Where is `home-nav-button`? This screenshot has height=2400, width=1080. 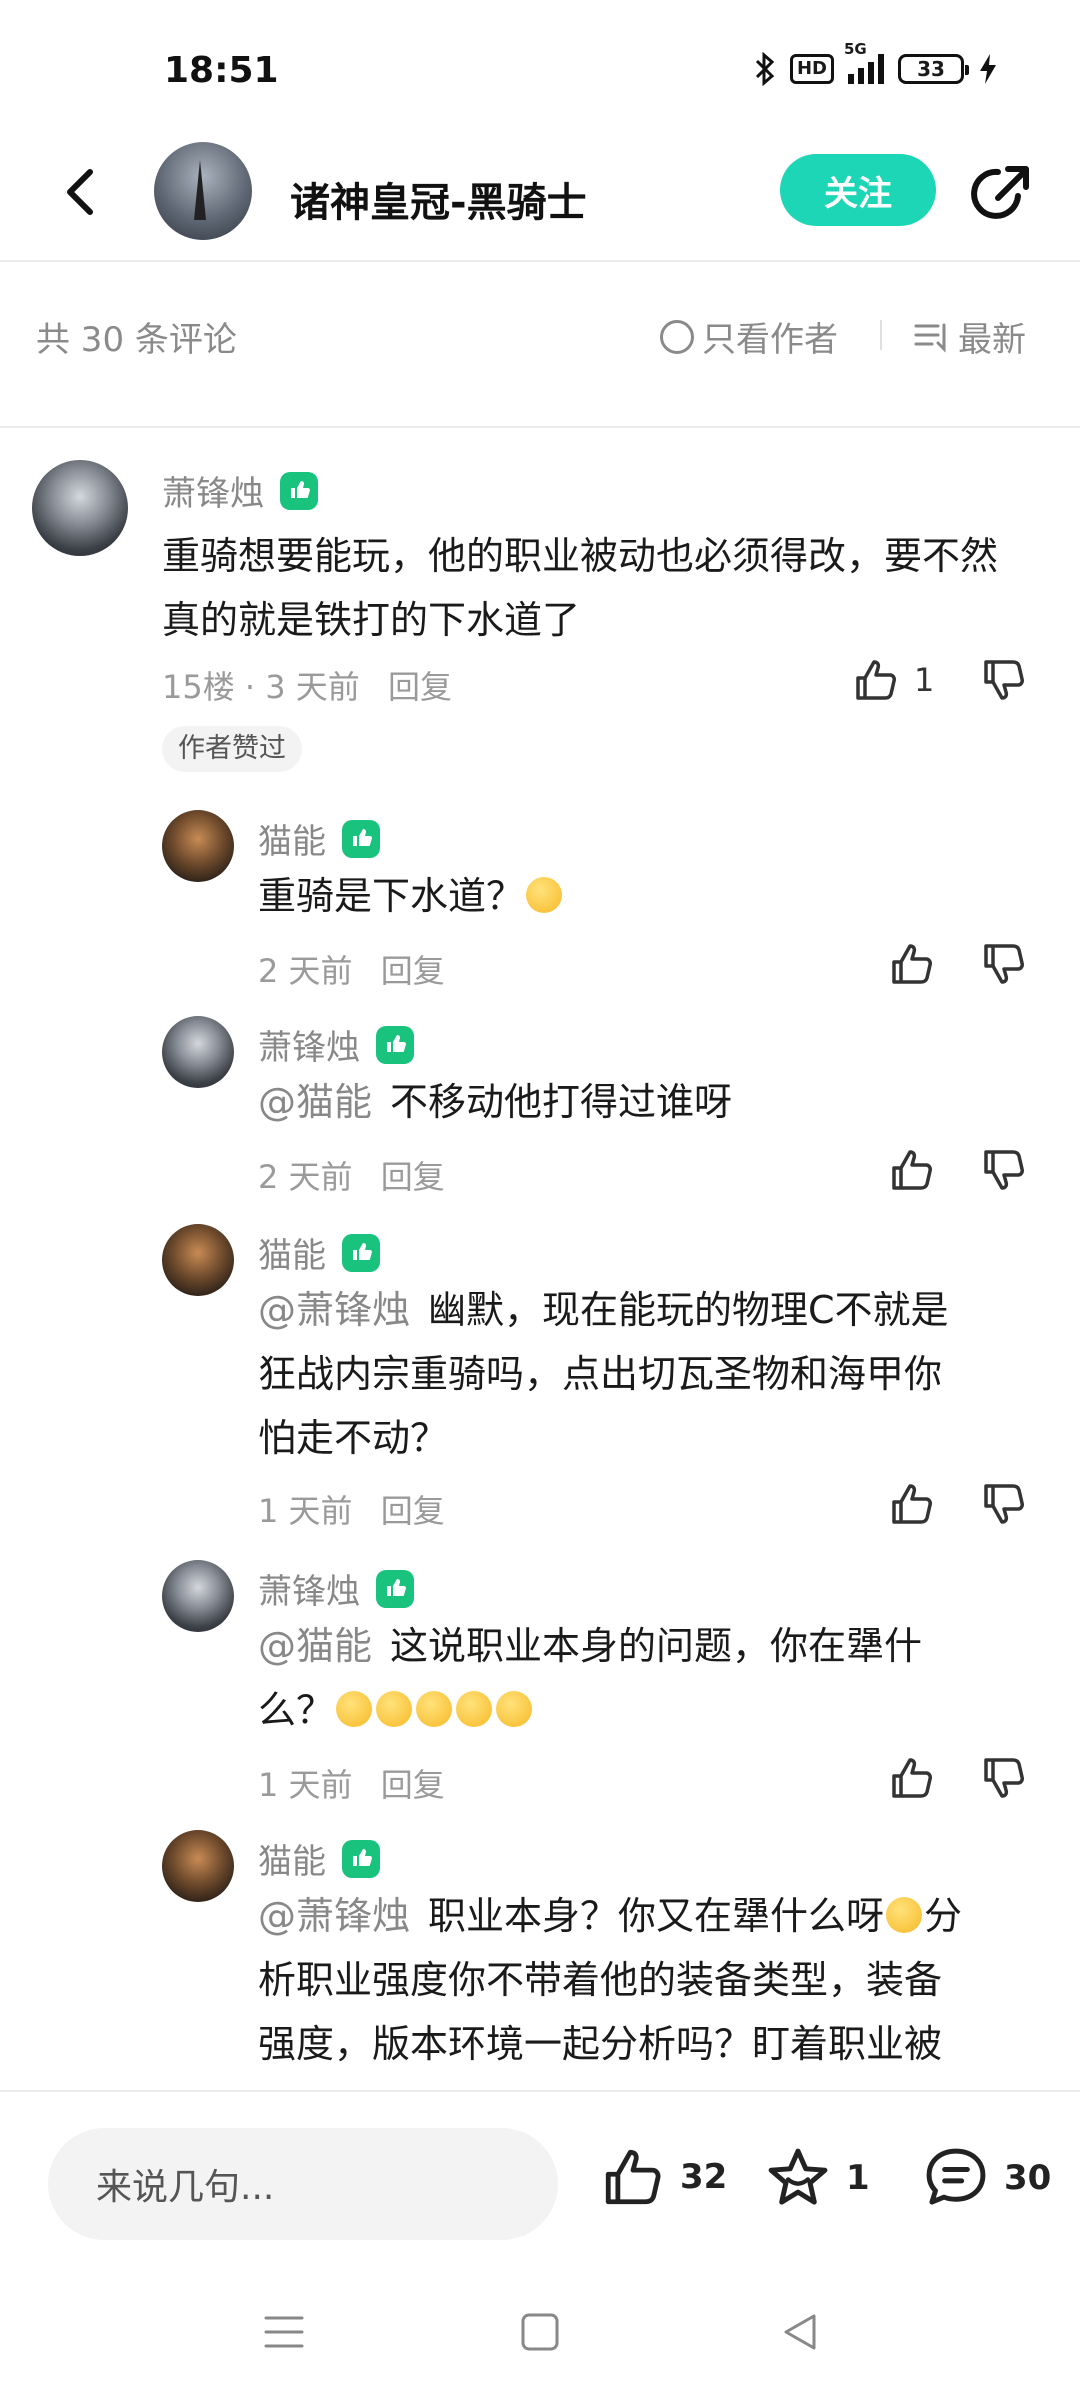 home-nav-button is located at coordinates (540, 2334).